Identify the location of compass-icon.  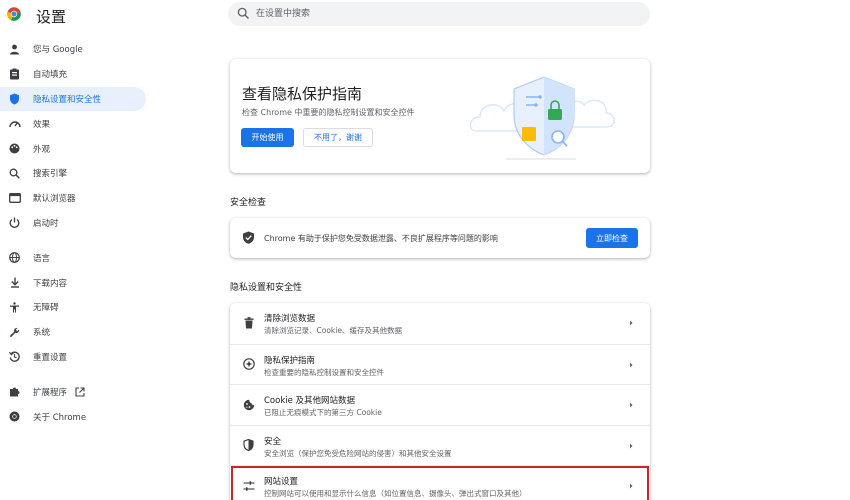
(248, 364).